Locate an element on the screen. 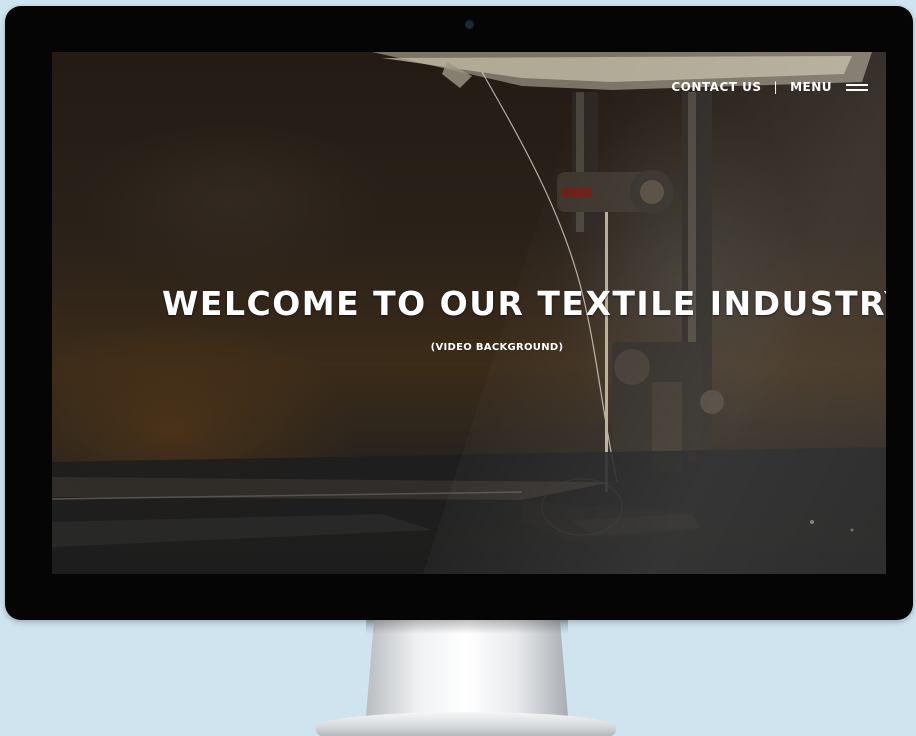 The image size is (916, 736). contact-us-link: CONTACT US is located at coordinates (716, 87).